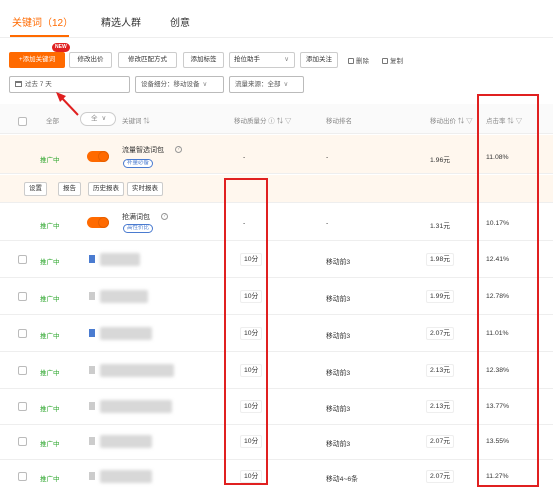 The height and width of the screenshot is (493, 553). What do you see at coordinates (276, 296) in the screenshot?
I see `table-row: 推广中 10分 移动前3 1.99元 12.78%` at bounding box center [276, 296].